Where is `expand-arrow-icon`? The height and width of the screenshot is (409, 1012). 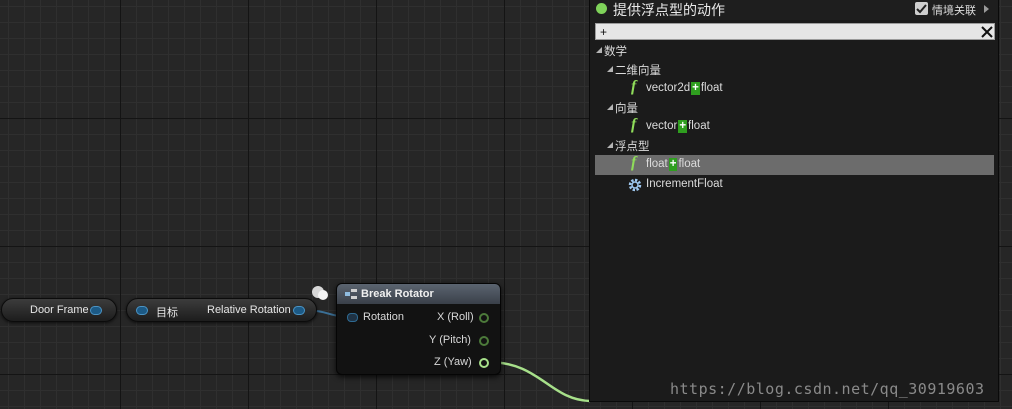 expand-arrow-icon is located at coordinates (986, 9).